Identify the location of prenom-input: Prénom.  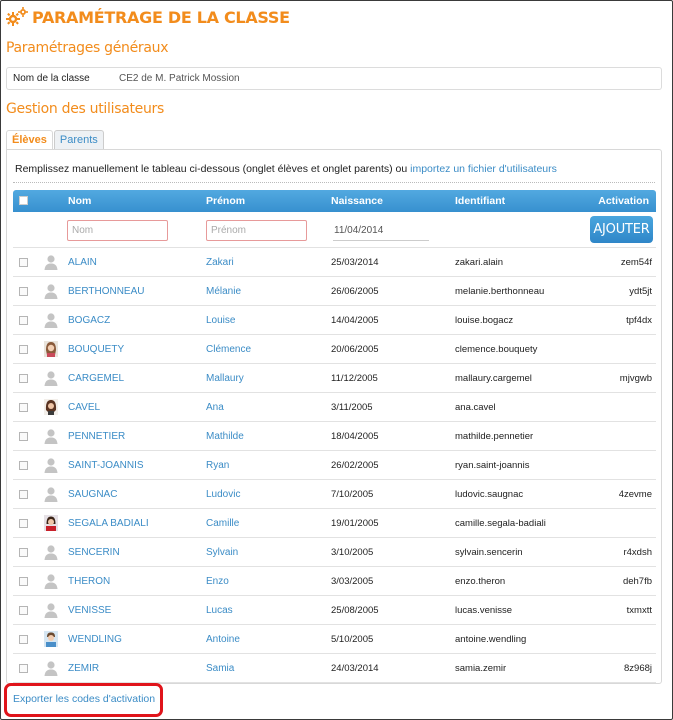
(256, 230).